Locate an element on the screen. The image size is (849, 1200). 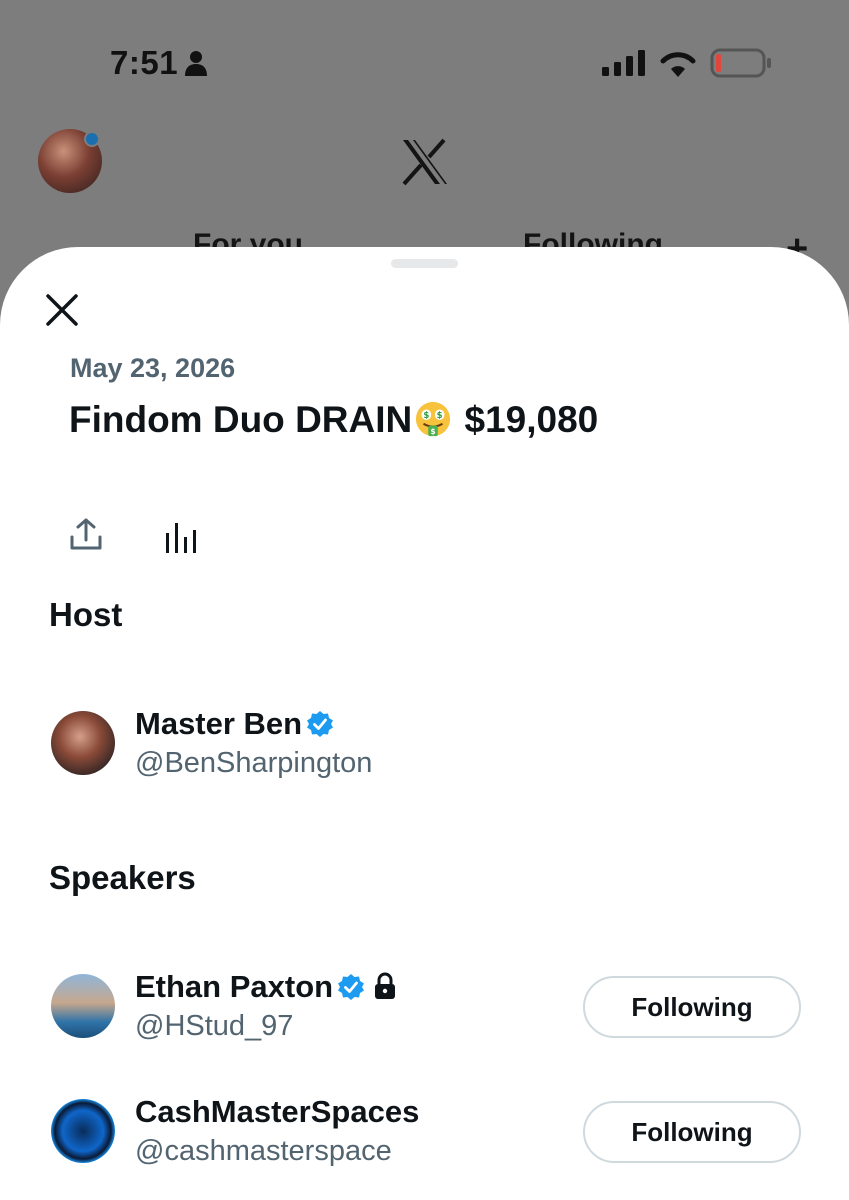
space-title-text: Findom Duo DRAIN is located at coordinates (241, 419).